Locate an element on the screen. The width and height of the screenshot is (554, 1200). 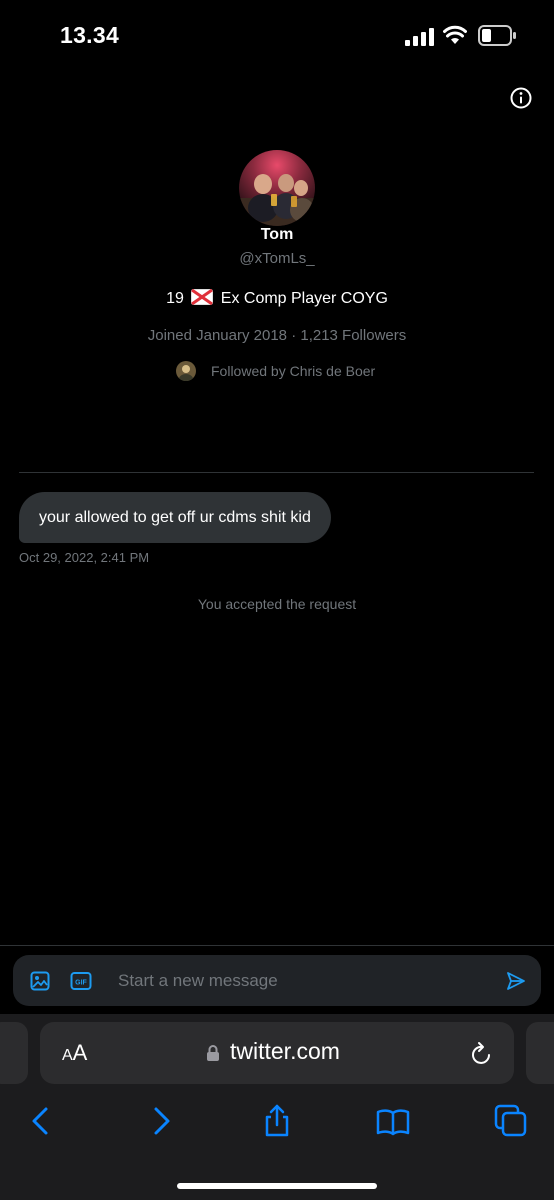
profile-handle: @xTomLs_ is located at coordinates (277, 258).